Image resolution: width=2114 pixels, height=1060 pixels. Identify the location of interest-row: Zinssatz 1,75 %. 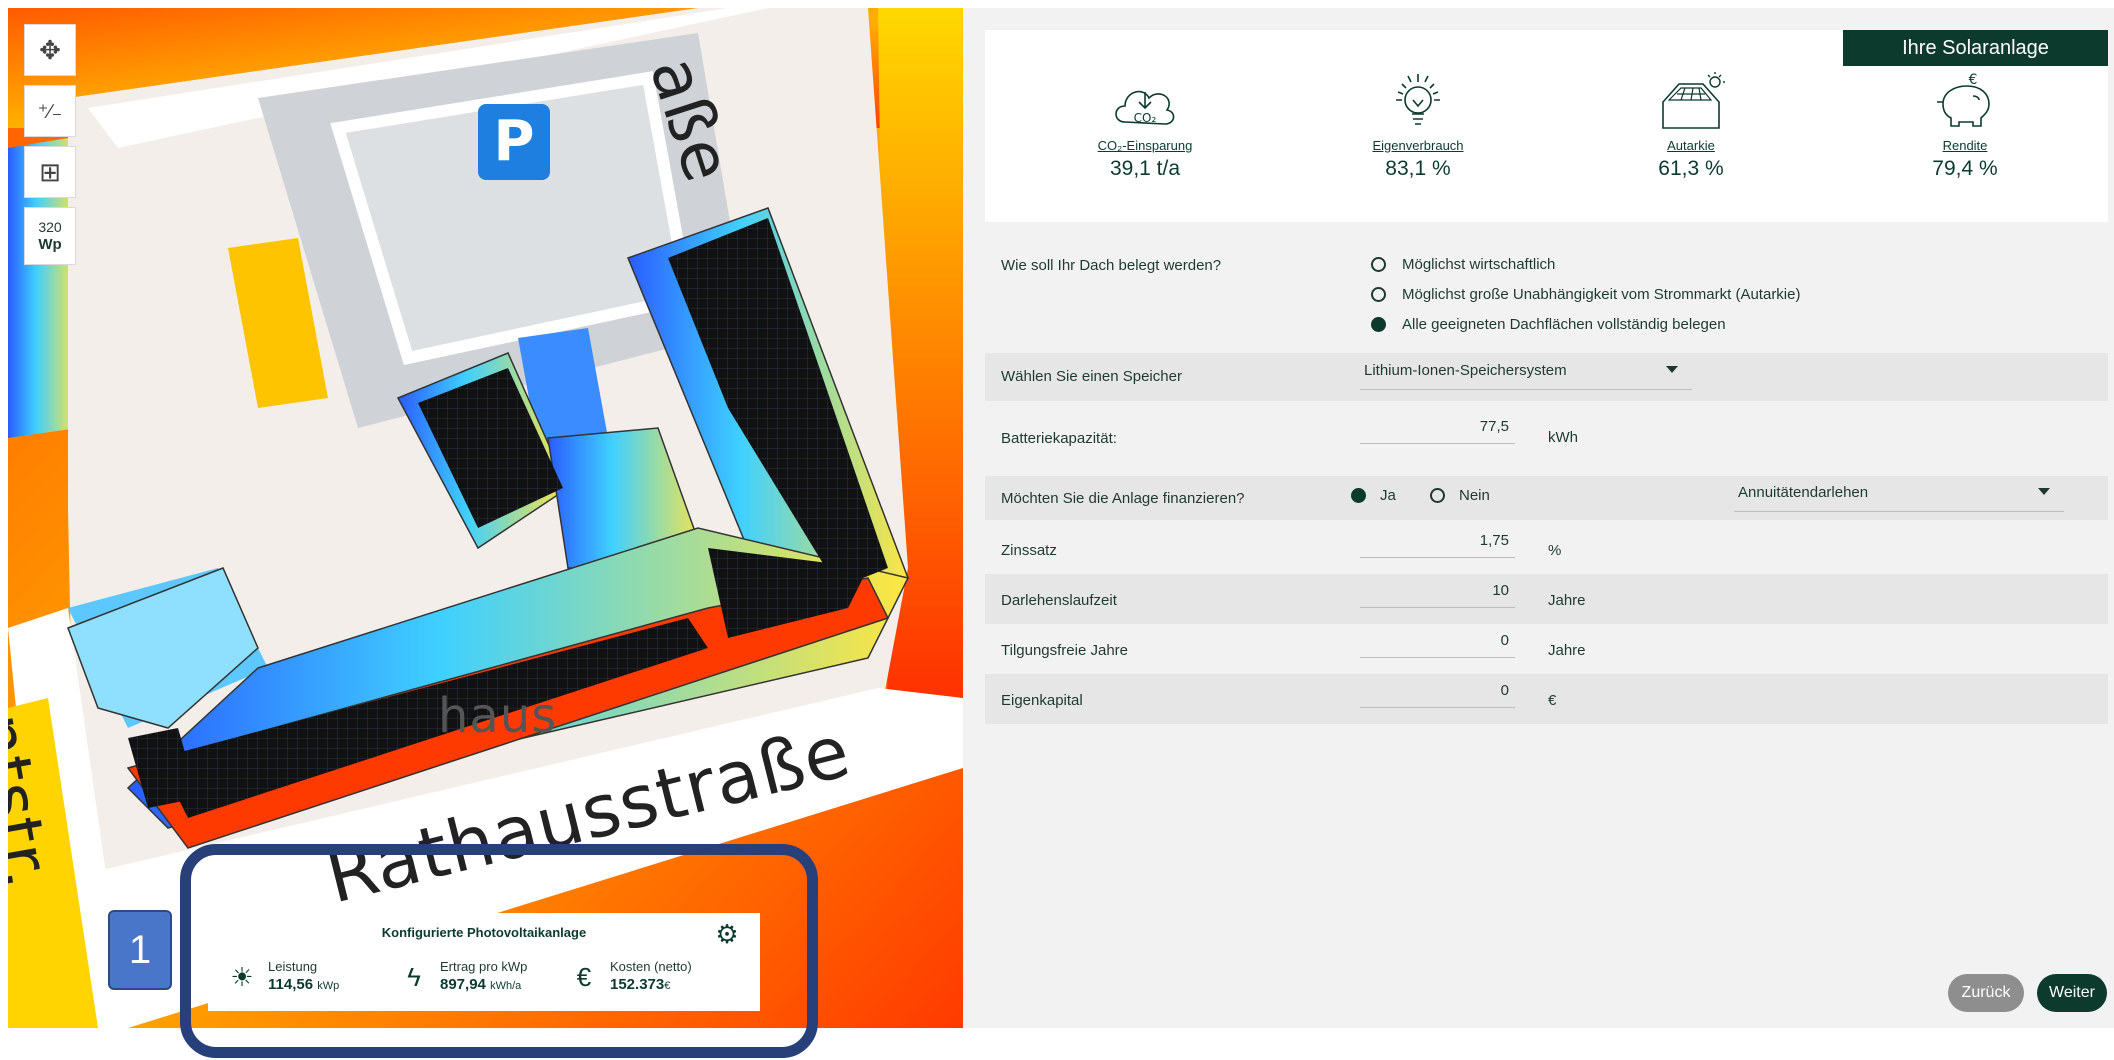
(1546, 550).